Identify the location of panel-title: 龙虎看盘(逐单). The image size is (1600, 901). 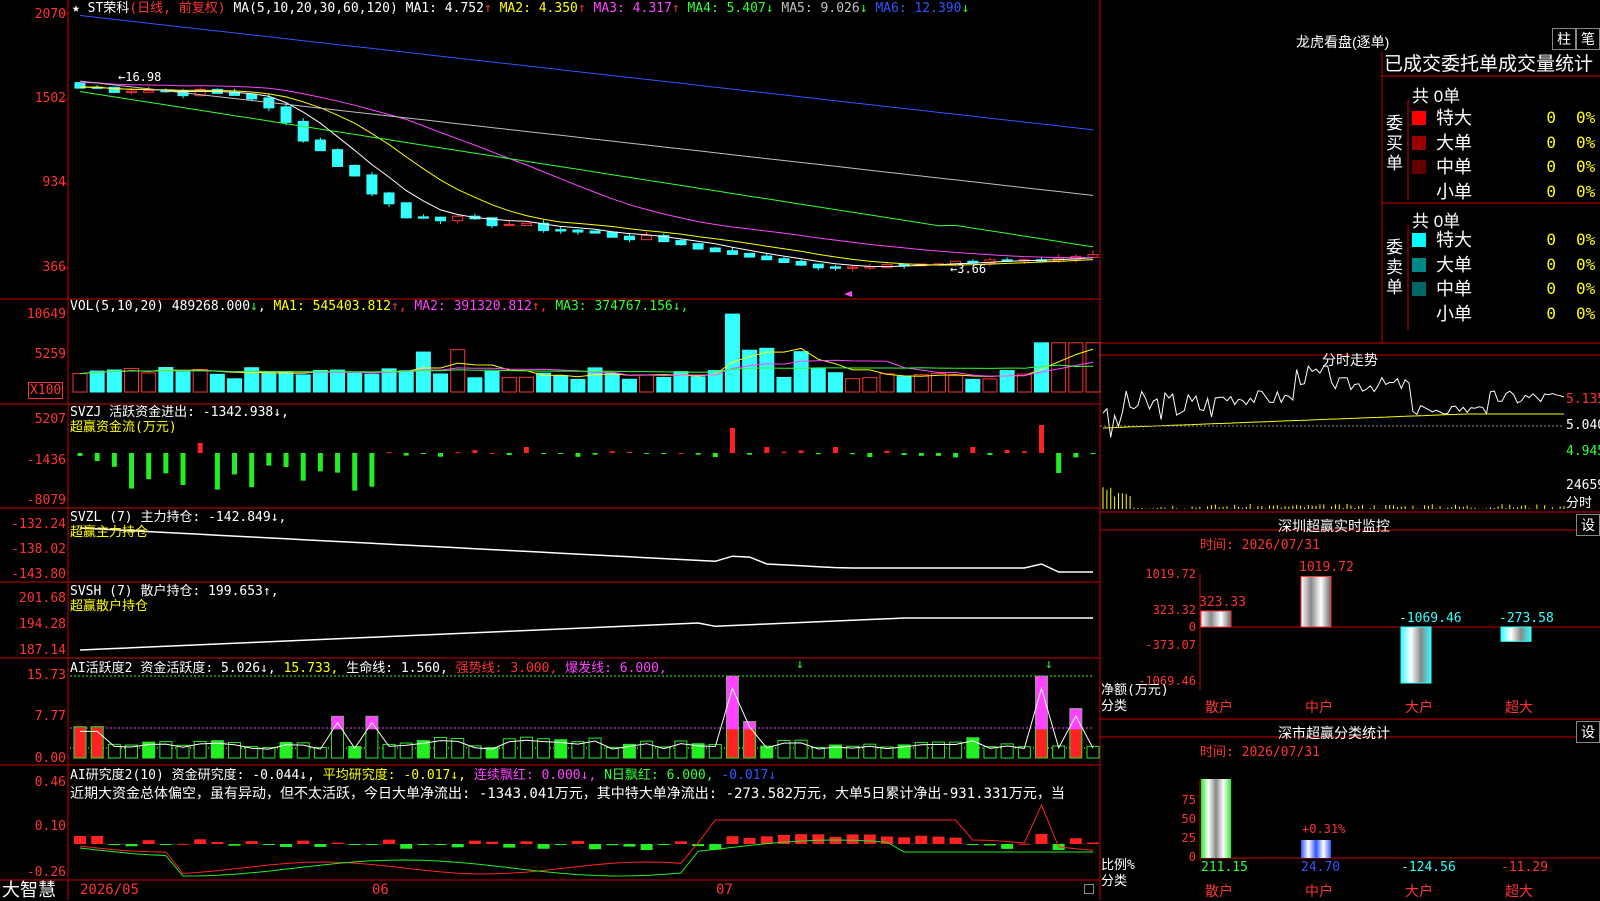
(1343, 42).